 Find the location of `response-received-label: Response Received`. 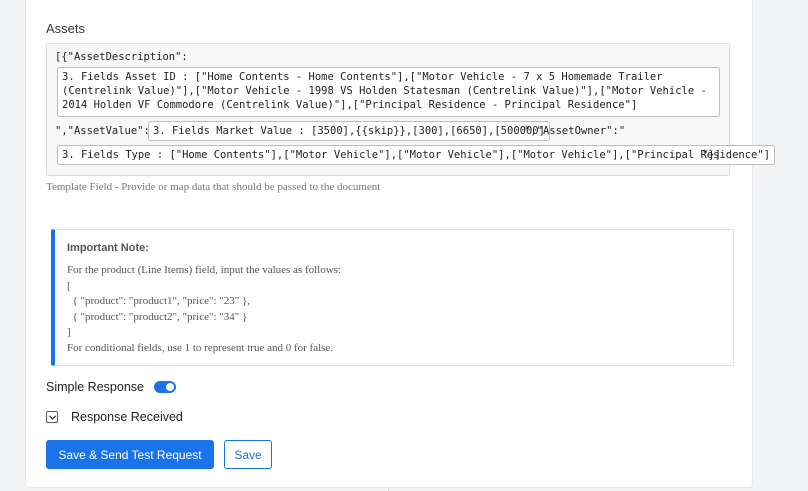

response-received-label: Response Received is located at coordinates (127, 417).